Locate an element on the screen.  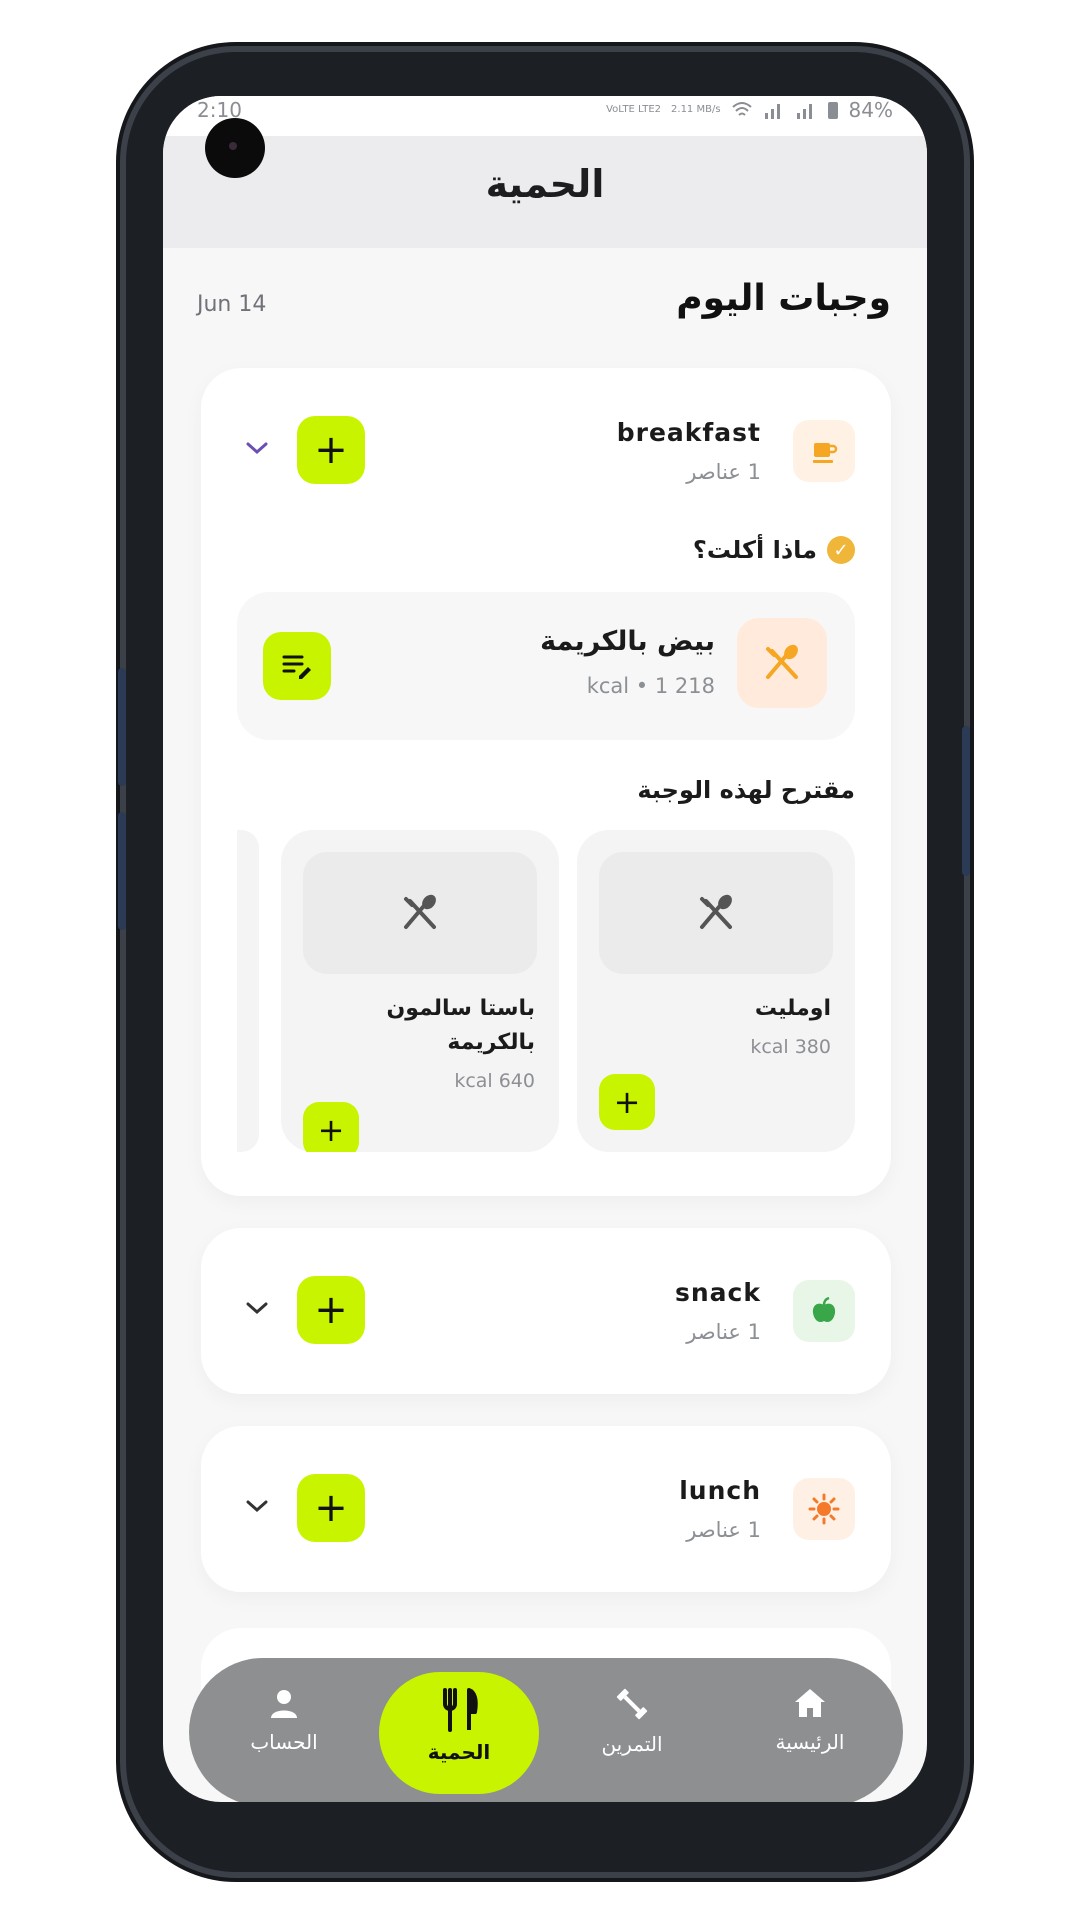
volume-down-button is located at coordinates (122, 871).